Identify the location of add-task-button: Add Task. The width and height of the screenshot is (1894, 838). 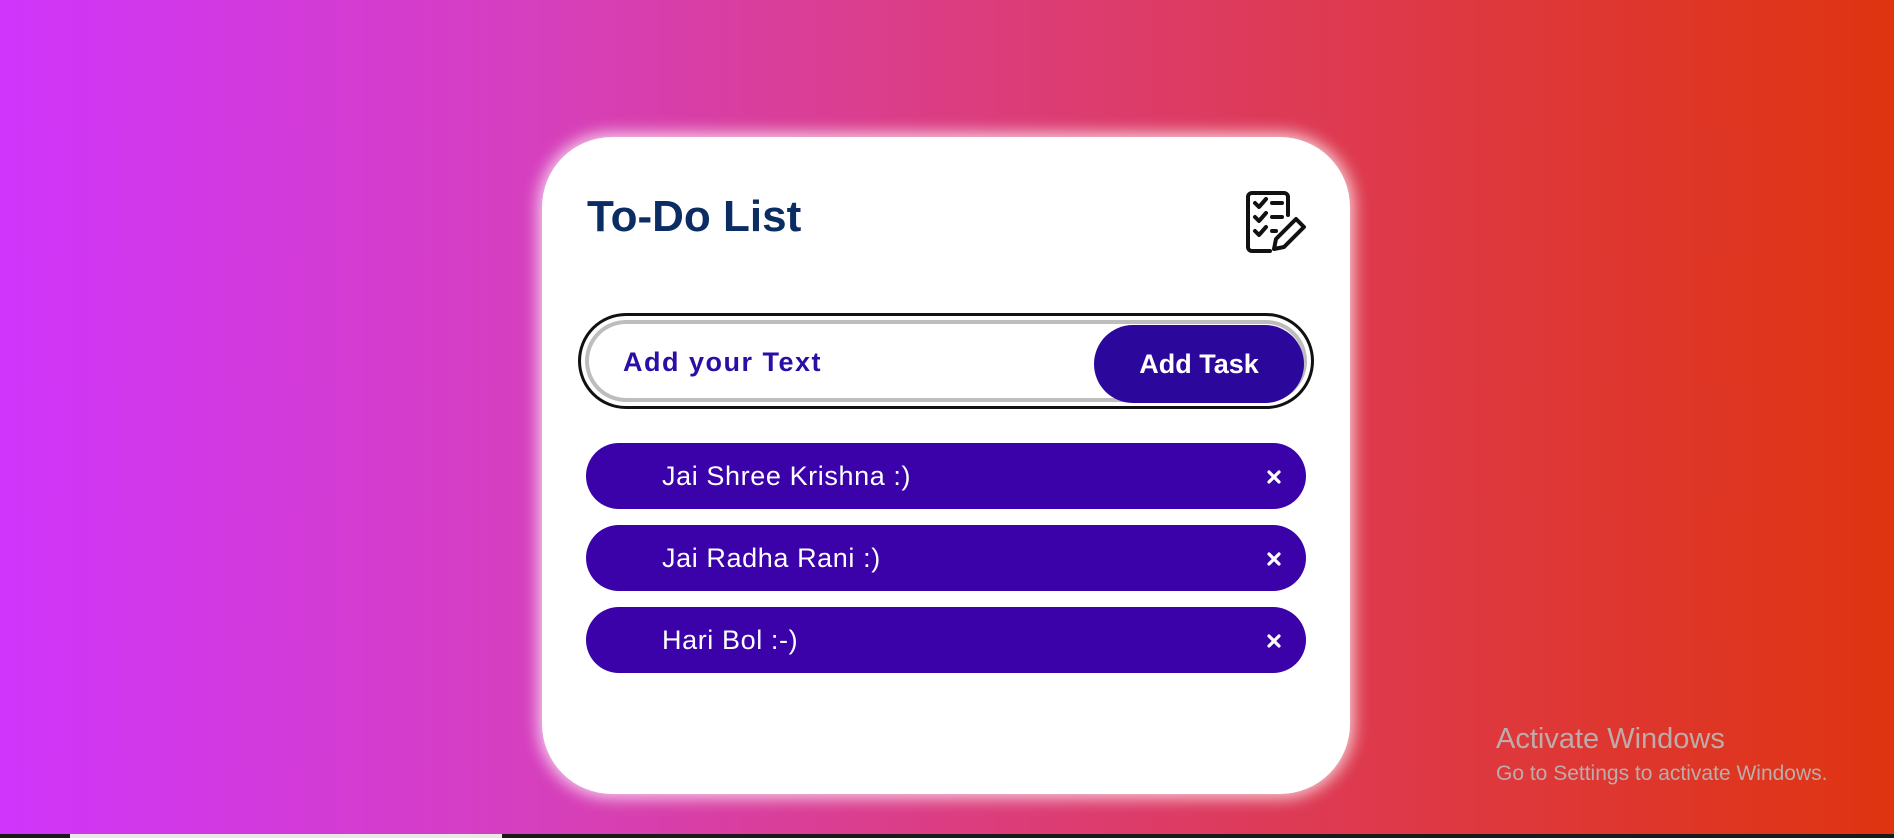
(1199, 364).